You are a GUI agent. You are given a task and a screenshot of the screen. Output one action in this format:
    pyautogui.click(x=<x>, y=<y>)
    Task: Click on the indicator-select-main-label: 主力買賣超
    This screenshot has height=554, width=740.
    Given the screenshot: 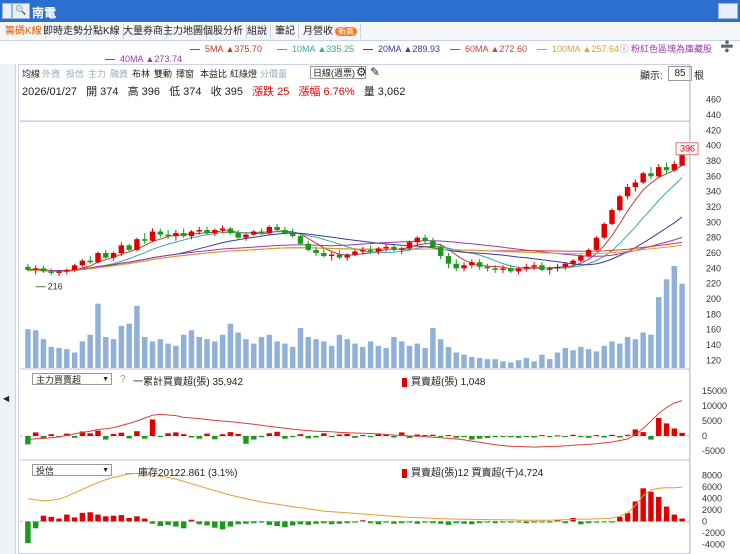 What is the action you would take?
    pyautogui.click(x=59, y=380)
    